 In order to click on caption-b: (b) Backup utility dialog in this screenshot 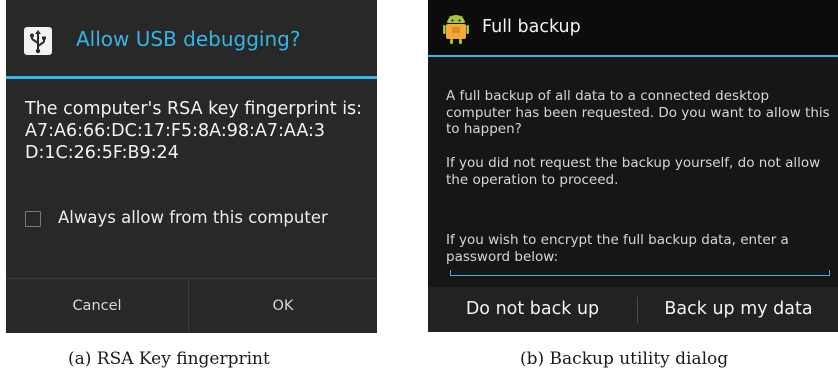, I will do `click(624, 359)`.